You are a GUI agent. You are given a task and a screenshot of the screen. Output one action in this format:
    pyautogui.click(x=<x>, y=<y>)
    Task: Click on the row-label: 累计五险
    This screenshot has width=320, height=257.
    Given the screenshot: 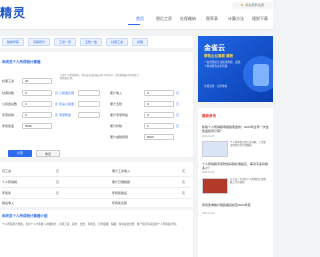 What is the action you would take?
    pyautogui.click(x=116, y=104)
    